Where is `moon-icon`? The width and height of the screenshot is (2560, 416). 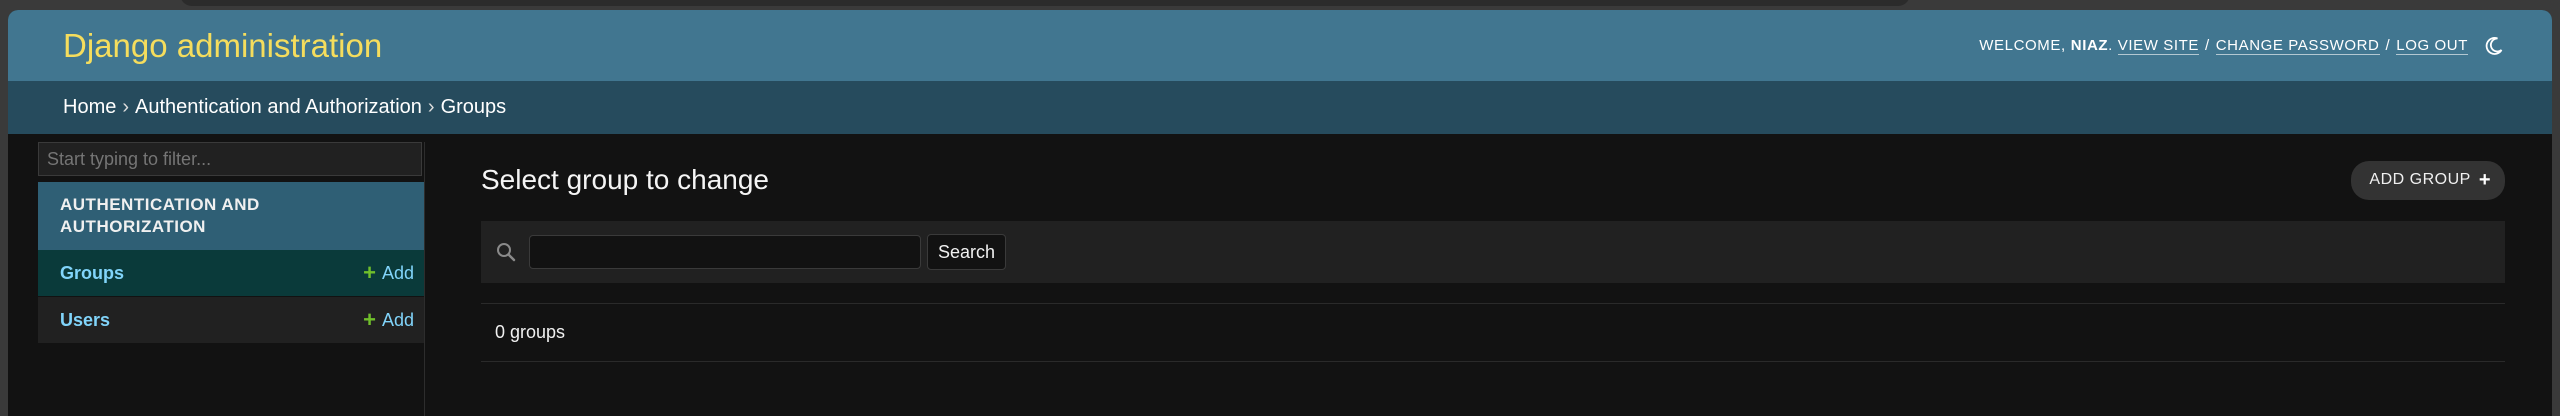
moon-icon is located at coordinates (2494, 46).